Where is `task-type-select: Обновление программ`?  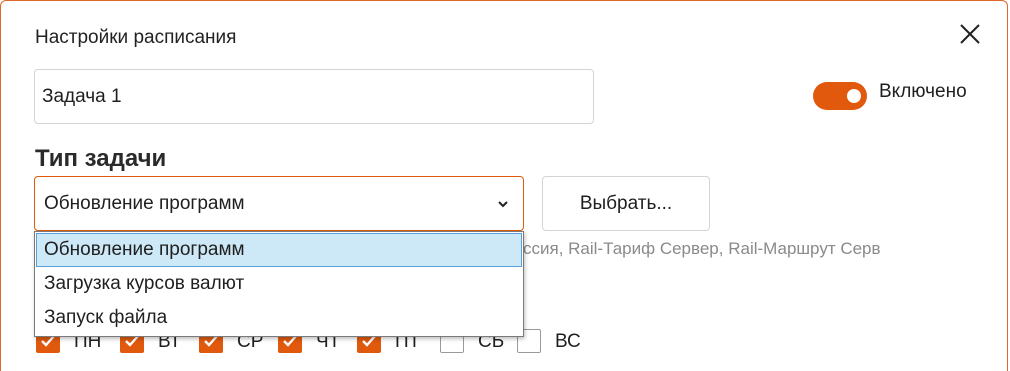 task-type-select: Обновление программ is located at coordinates (279, 203).